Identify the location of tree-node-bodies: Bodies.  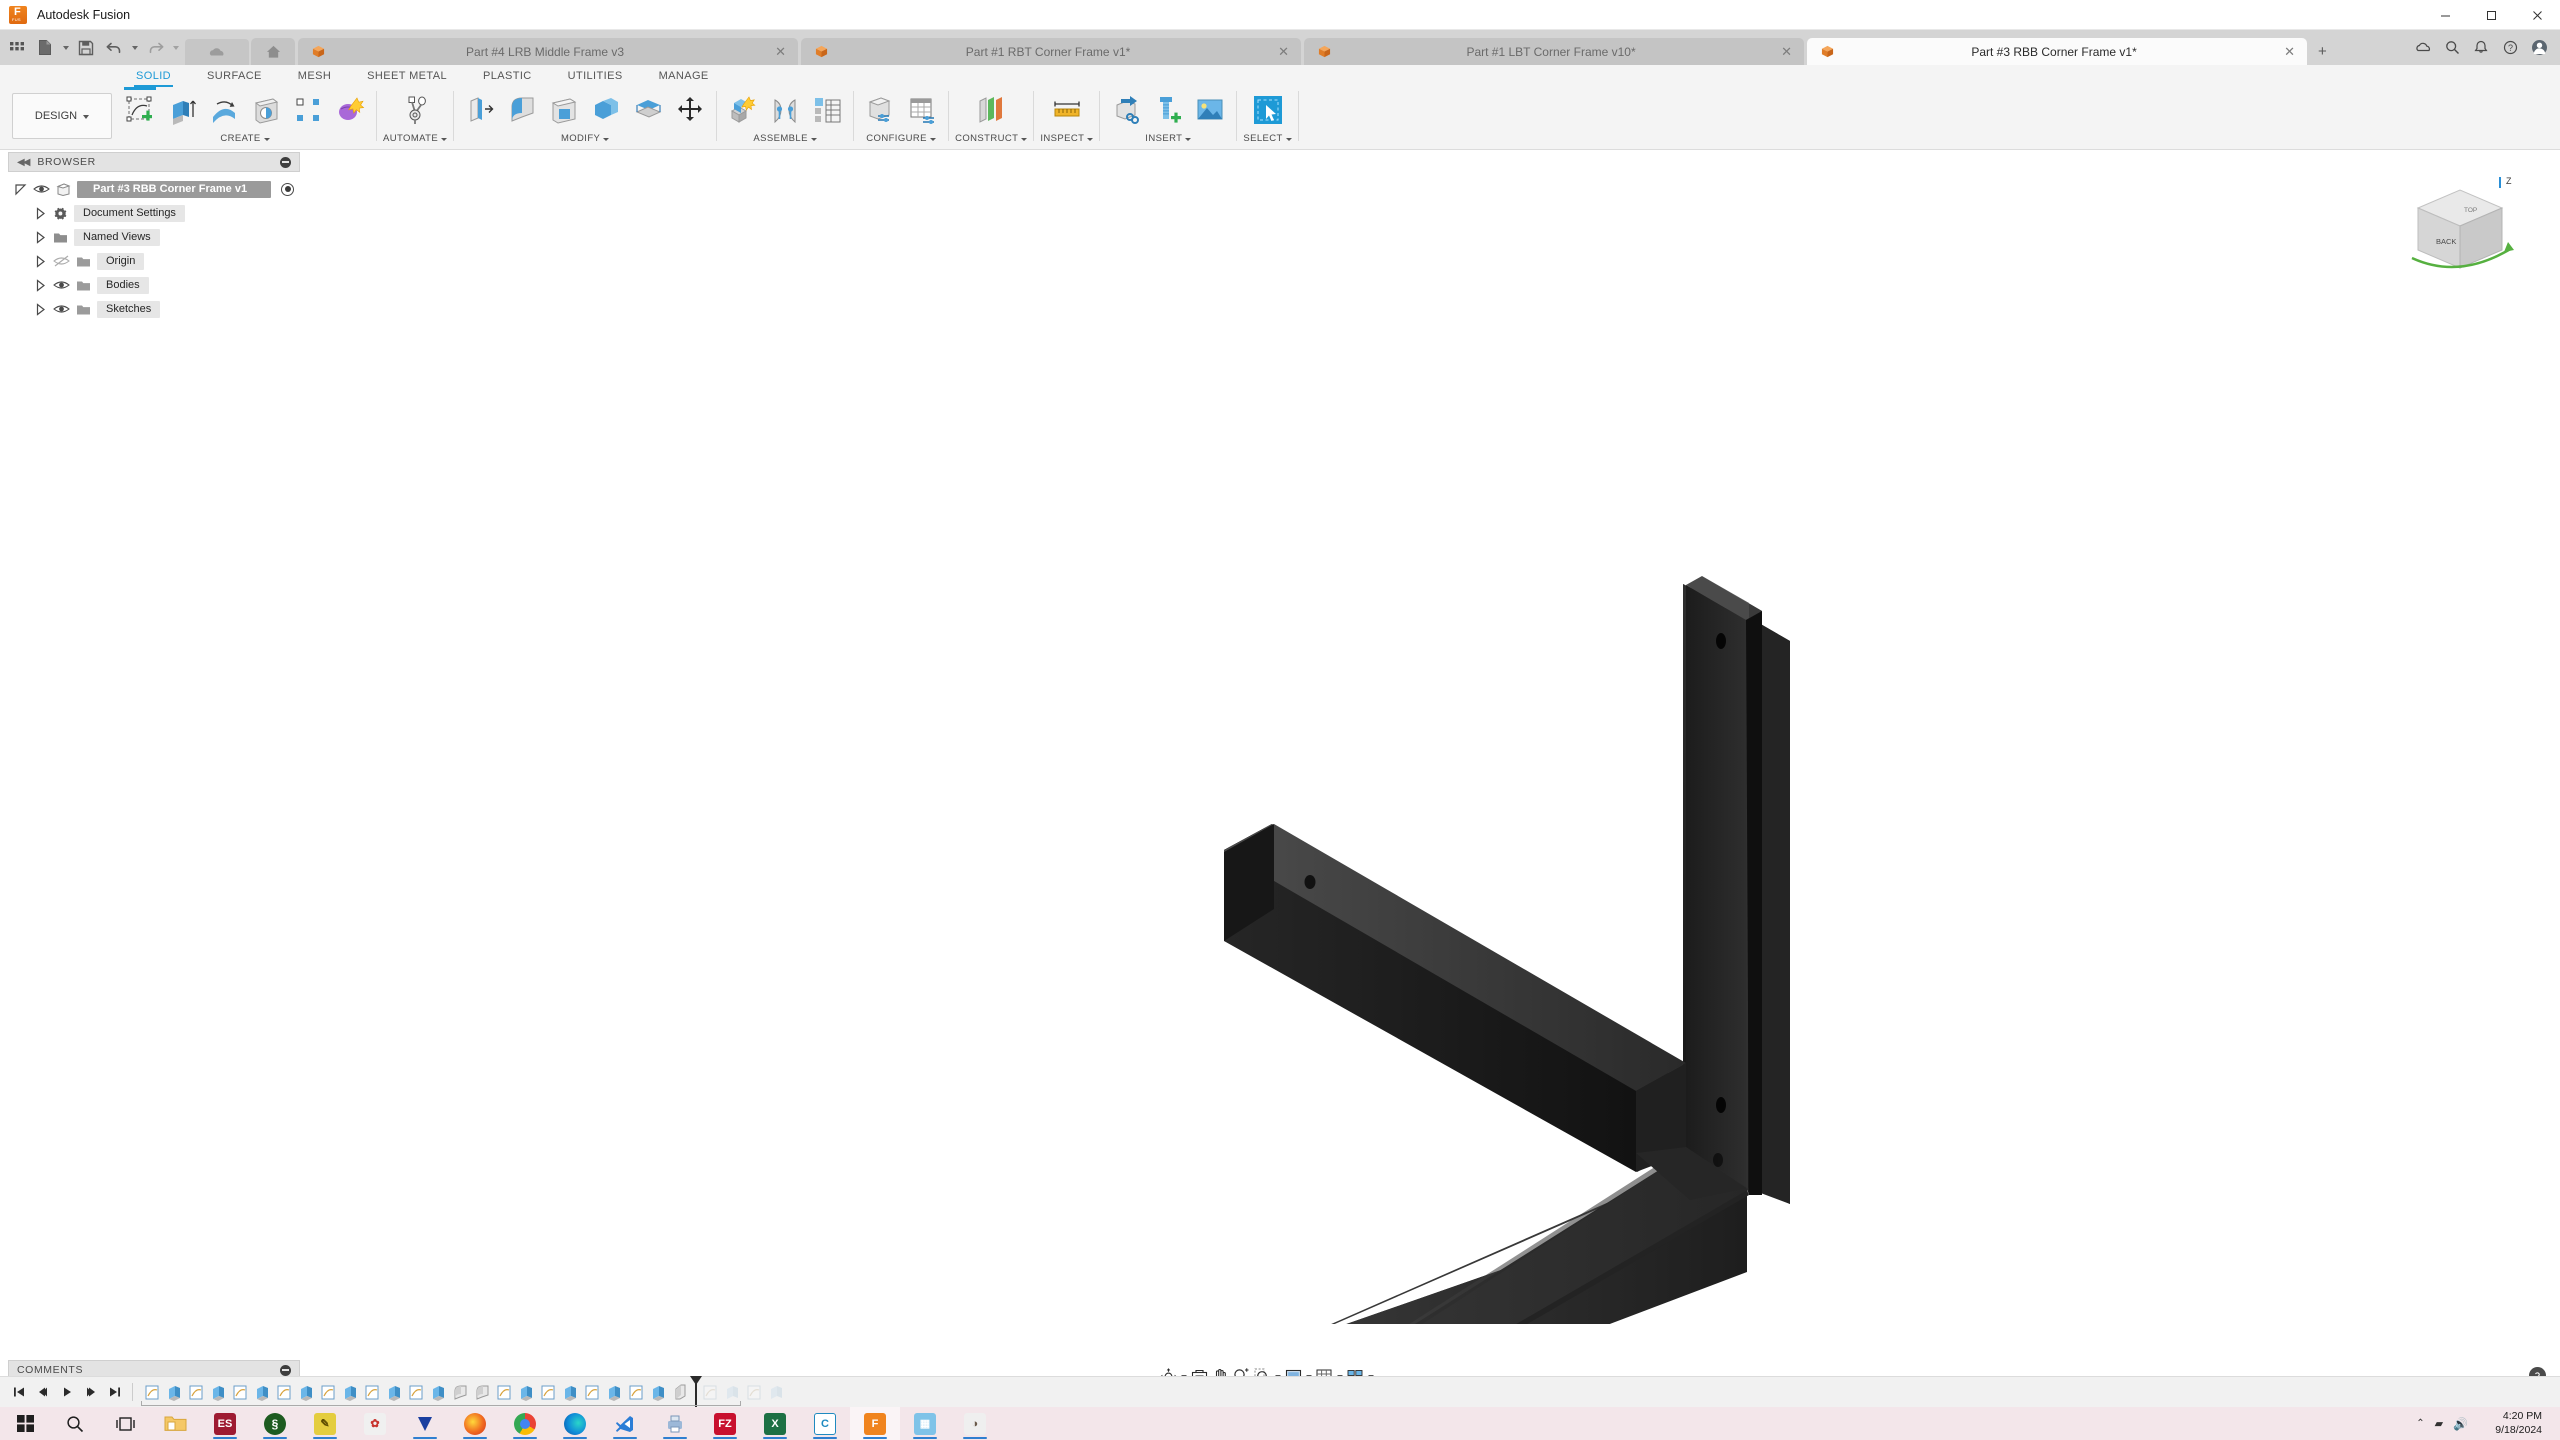
(154, 285).